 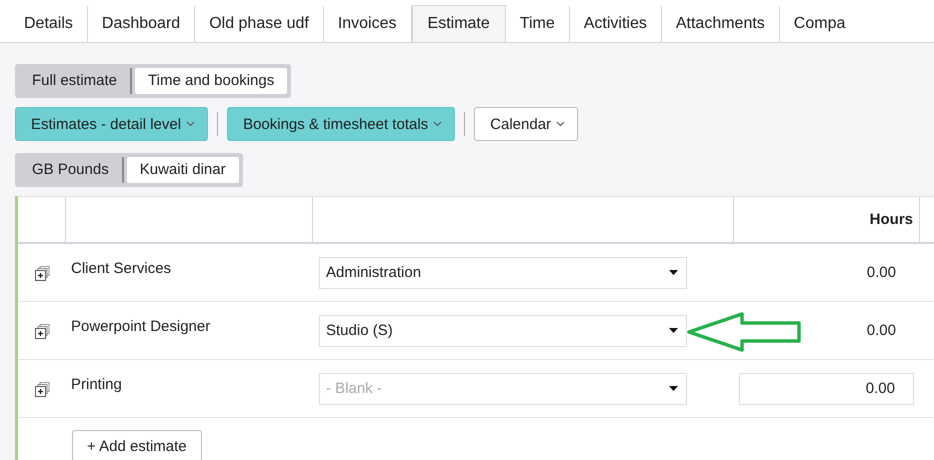 I want to click on hours-field: 0.00, so click(x=826, y=388).